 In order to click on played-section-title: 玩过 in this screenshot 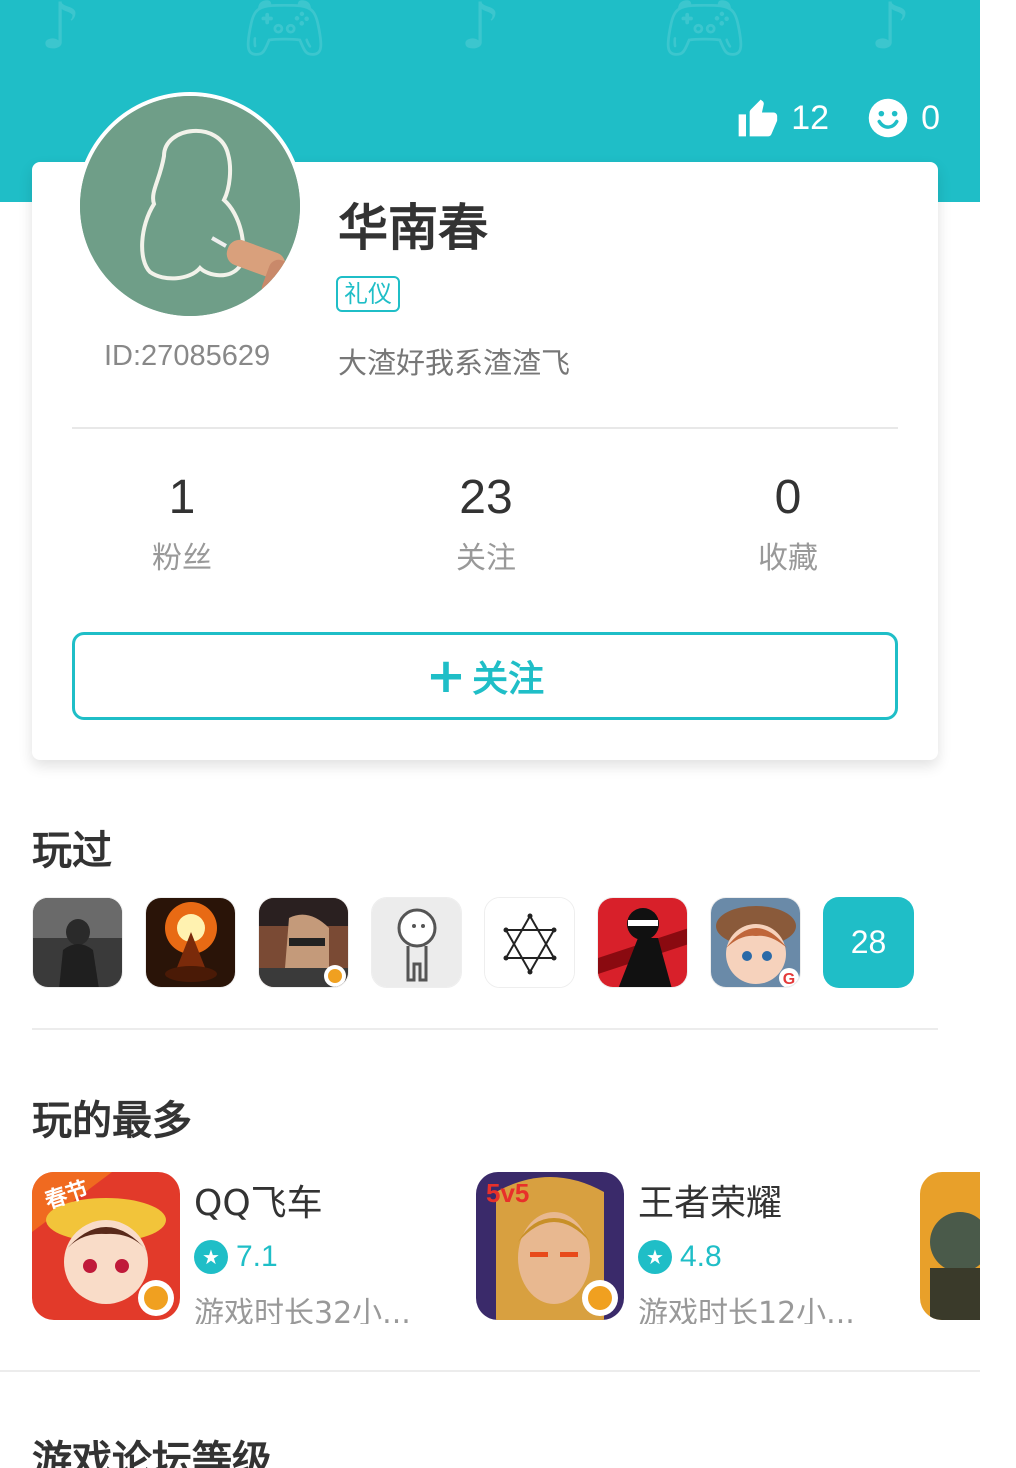, I will do `click(72, 851)`.